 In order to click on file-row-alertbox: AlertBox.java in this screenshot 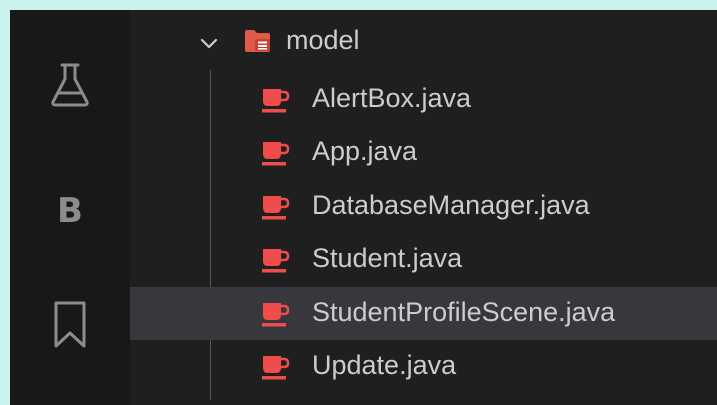, I will do `click(423, 99)`.